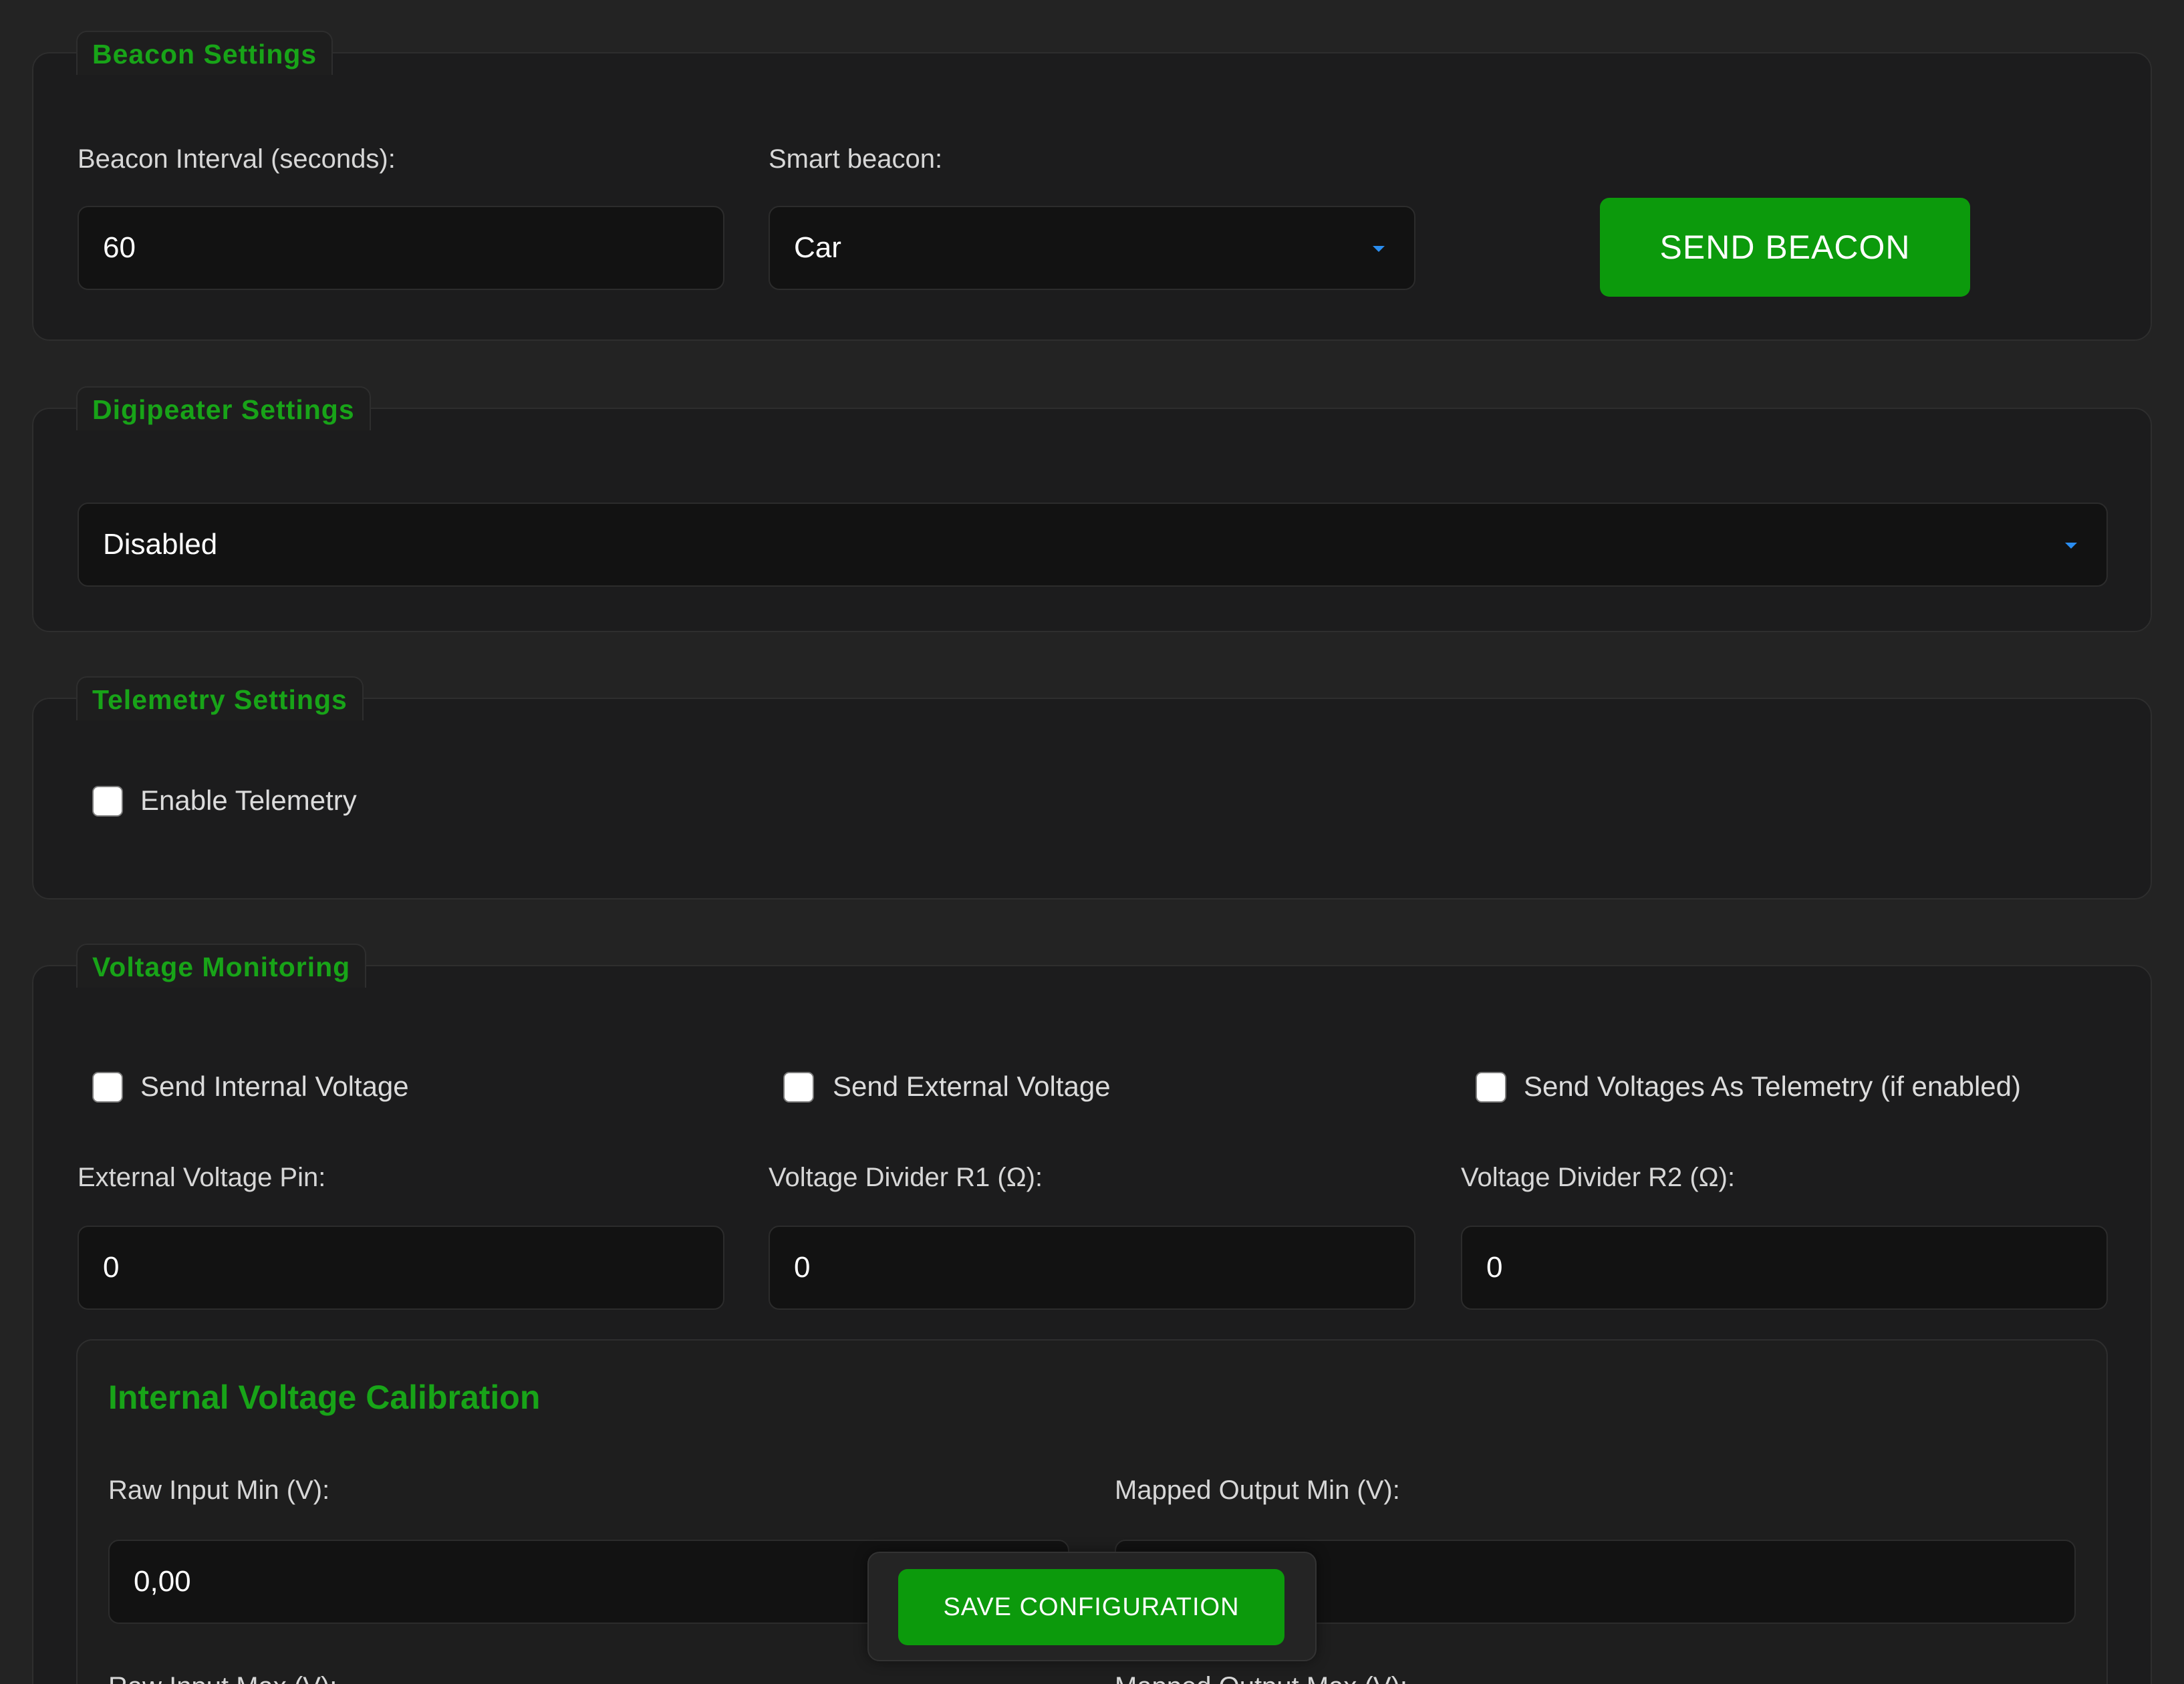  What do you see at coordinates (817, 247) in the screenshot?
I see `smart-beacon-value: Car` at bounding box center [817, 247].